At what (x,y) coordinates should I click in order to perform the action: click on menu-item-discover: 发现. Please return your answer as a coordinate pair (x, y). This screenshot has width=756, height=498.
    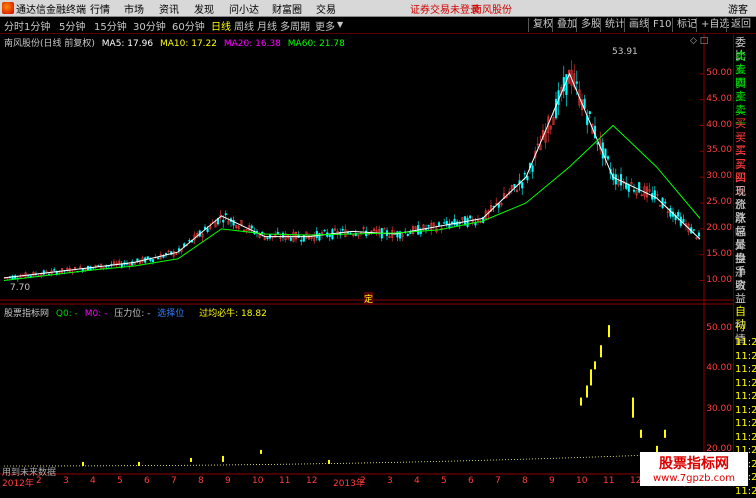
    Looking at the image, I should click on (204, 8).